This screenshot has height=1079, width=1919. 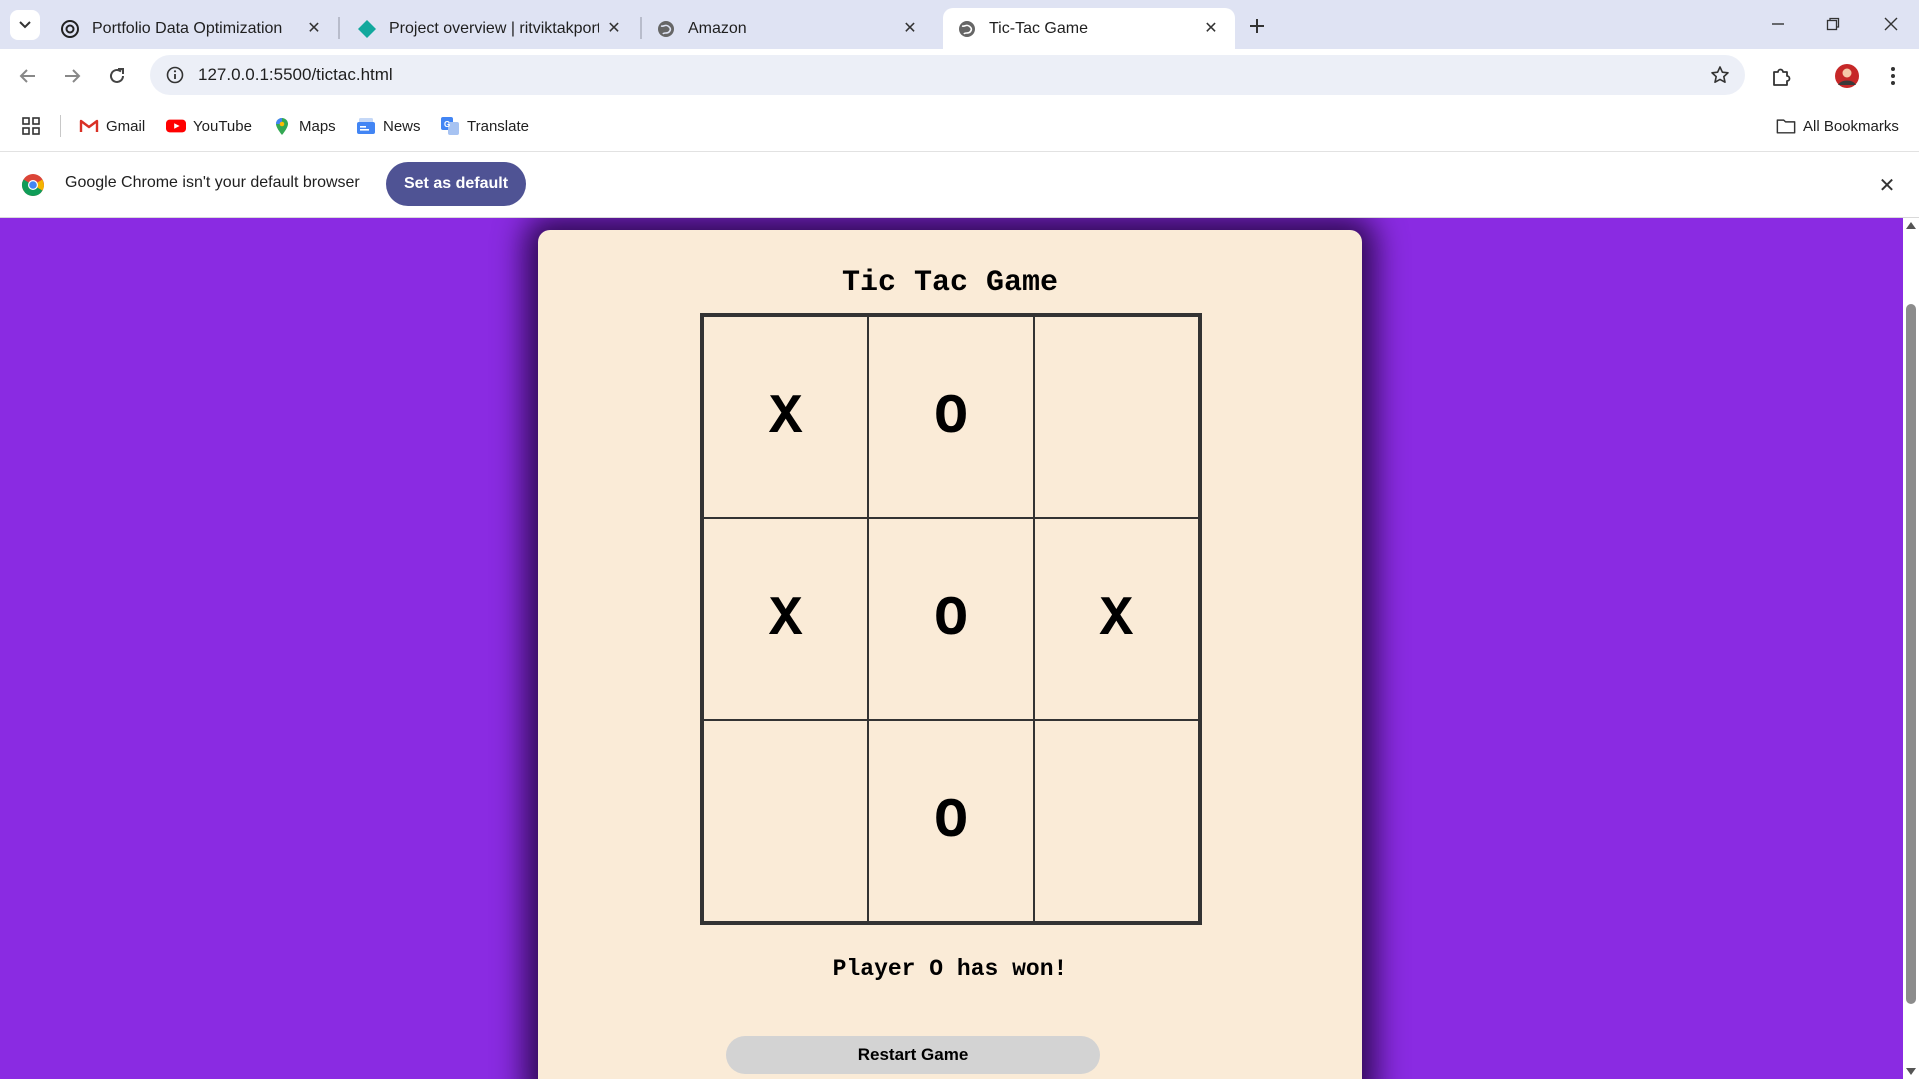 What do you see at coordinates (950, 283) in the screenshot?
I see `page-title: Tic Tac Game` at bounding box center [950, 283].